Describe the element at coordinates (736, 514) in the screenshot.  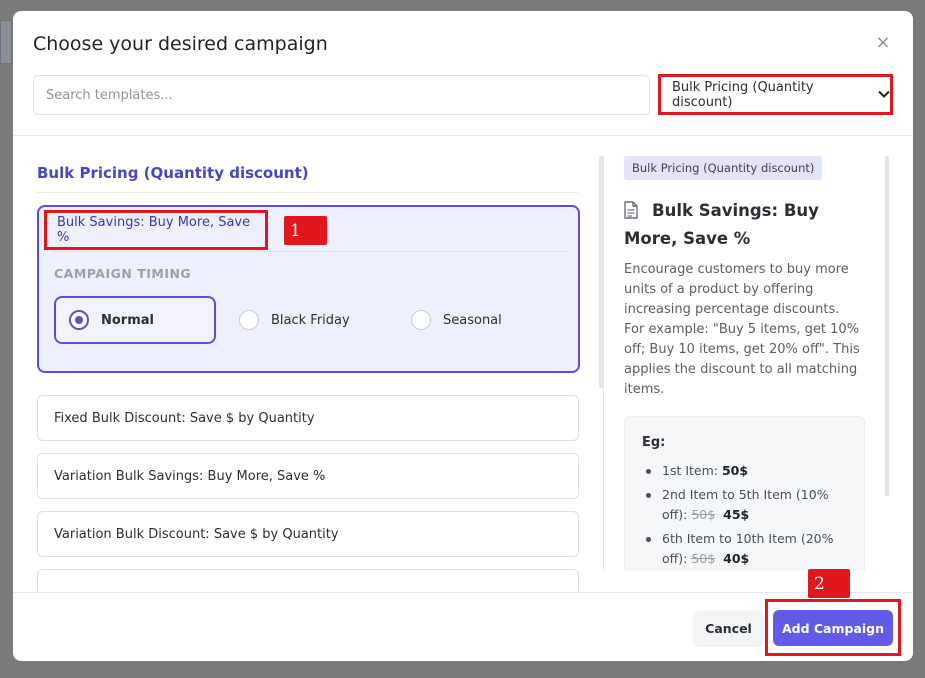
I see `example-price: 45$` at that location.